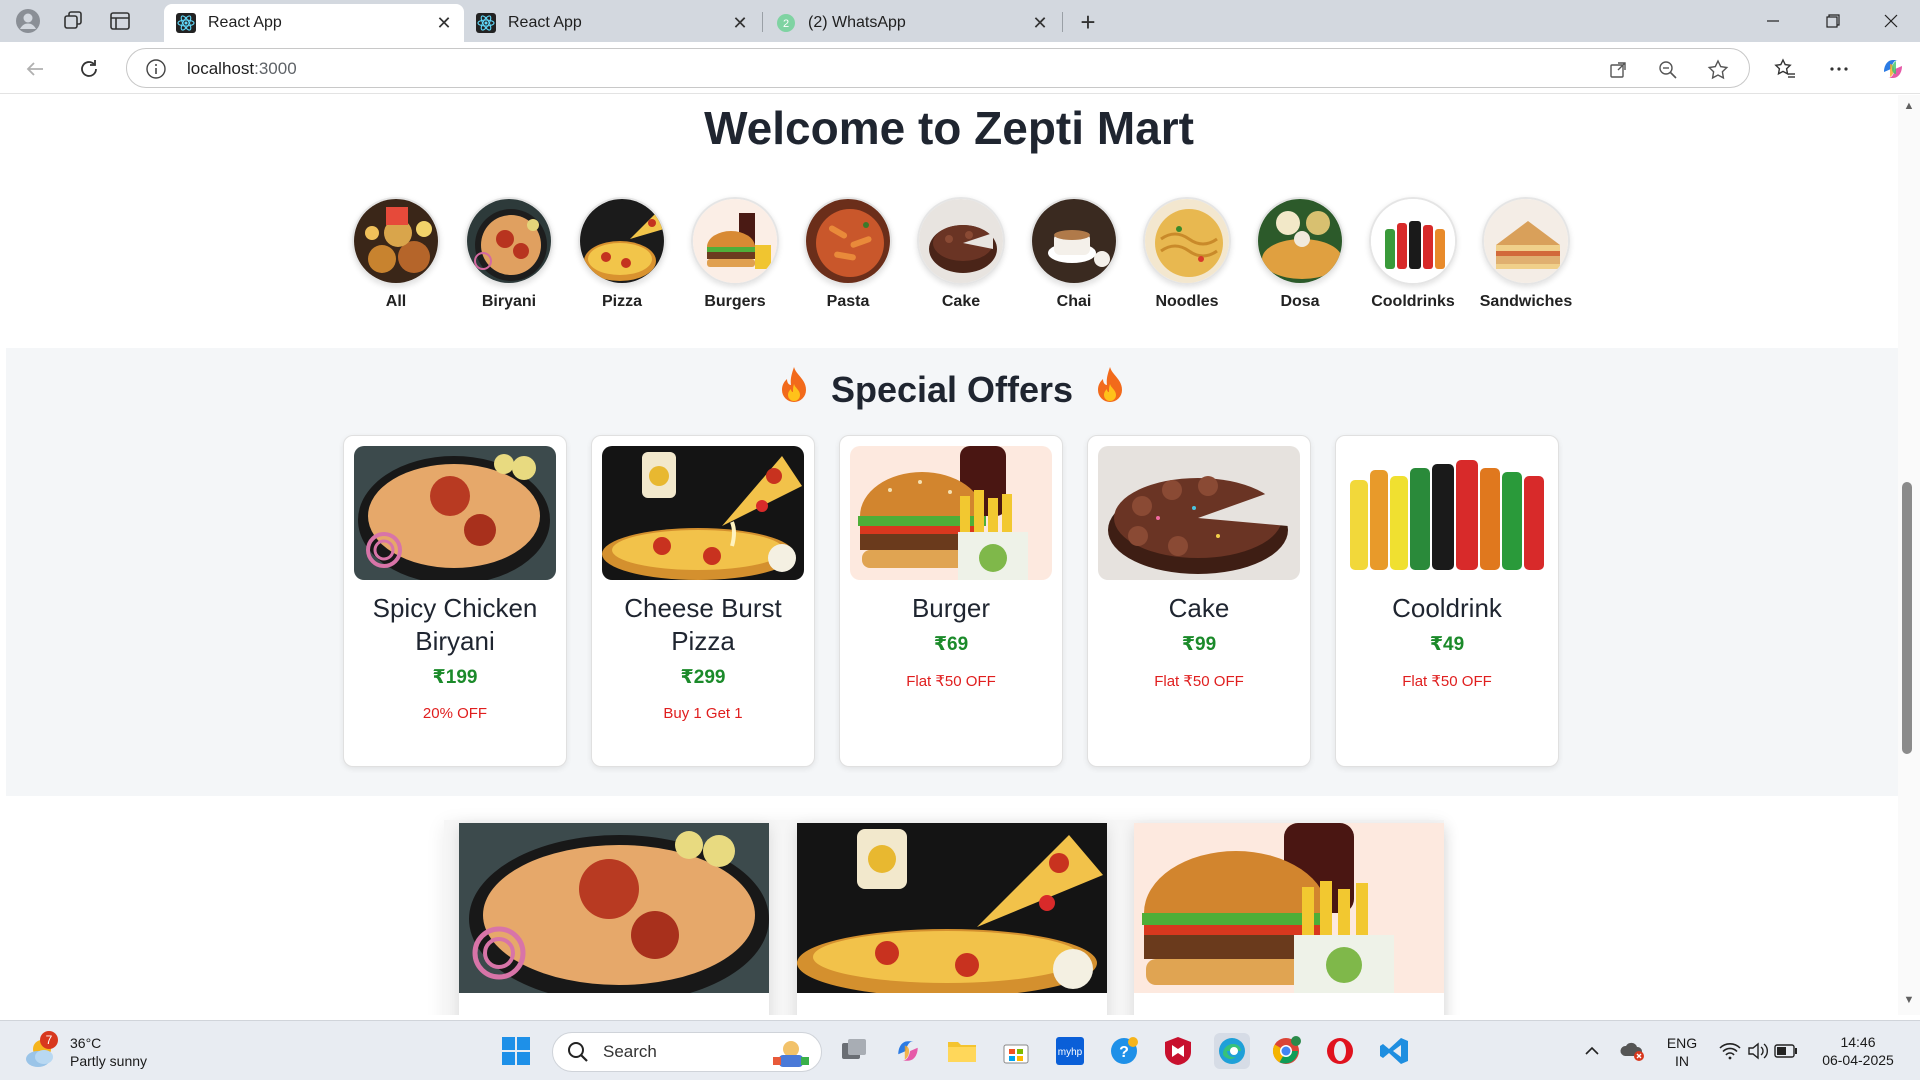 The height and width of the screenshot is (1080, 1920). I want to click on category-dosa: Dosa, so click(1300, 254).